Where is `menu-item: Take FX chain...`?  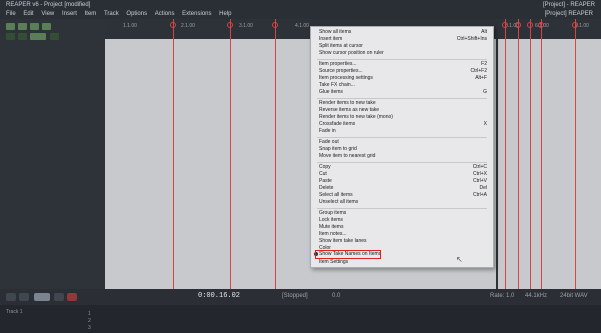 menu-item: Take FX chain... is located at coordinates (337, 85).